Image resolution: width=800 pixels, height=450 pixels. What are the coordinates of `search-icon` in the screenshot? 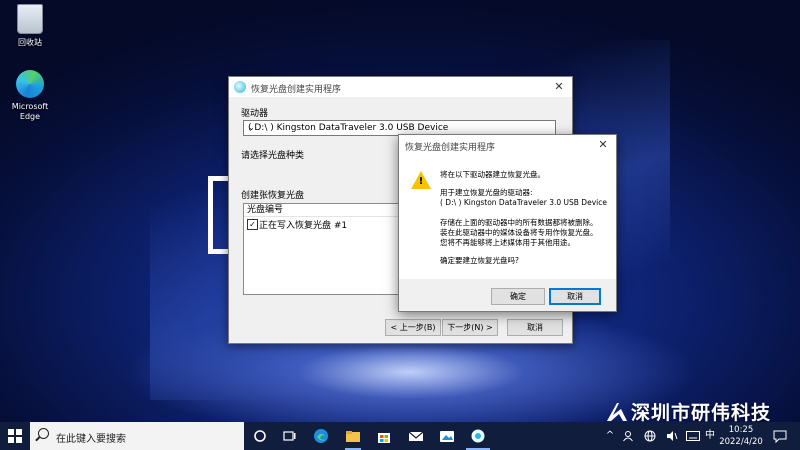 It's located at (43, 433).